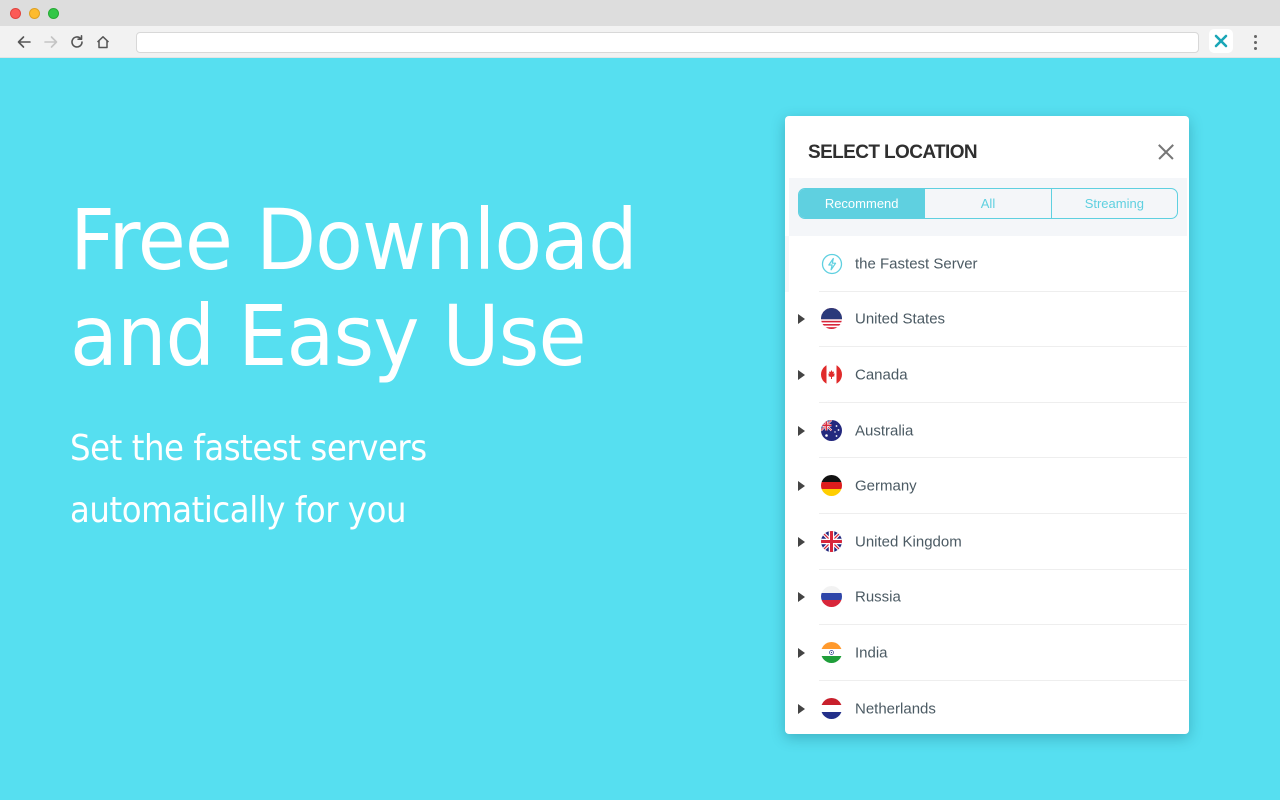 The height and width of the screenshot is (800, 1280). Describe the element at coordinates (987, 320) in the screenshot. I see `location-item-united-states: United States` at that location.